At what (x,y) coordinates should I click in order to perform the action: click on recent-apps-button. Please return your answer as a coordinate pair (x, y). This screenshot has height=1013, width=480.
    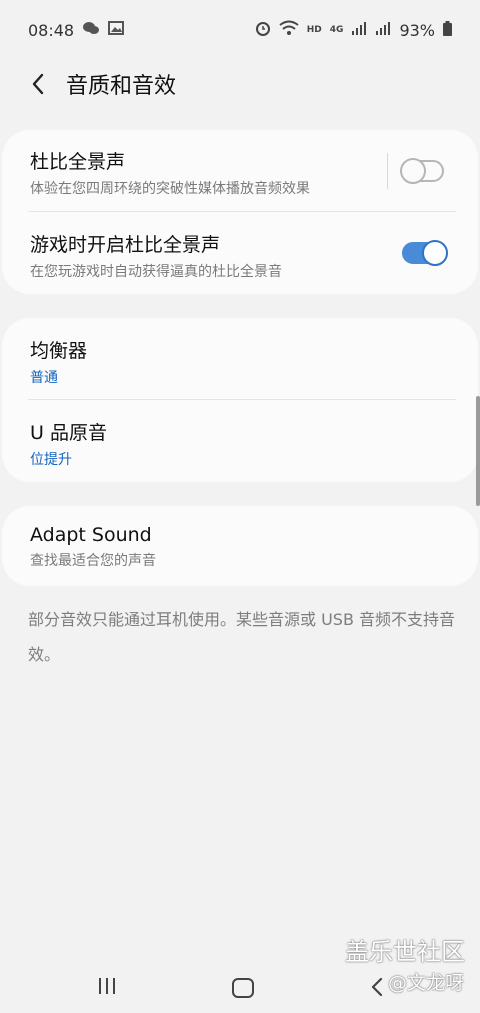
    Looking at the image, I should click on (107, 986).